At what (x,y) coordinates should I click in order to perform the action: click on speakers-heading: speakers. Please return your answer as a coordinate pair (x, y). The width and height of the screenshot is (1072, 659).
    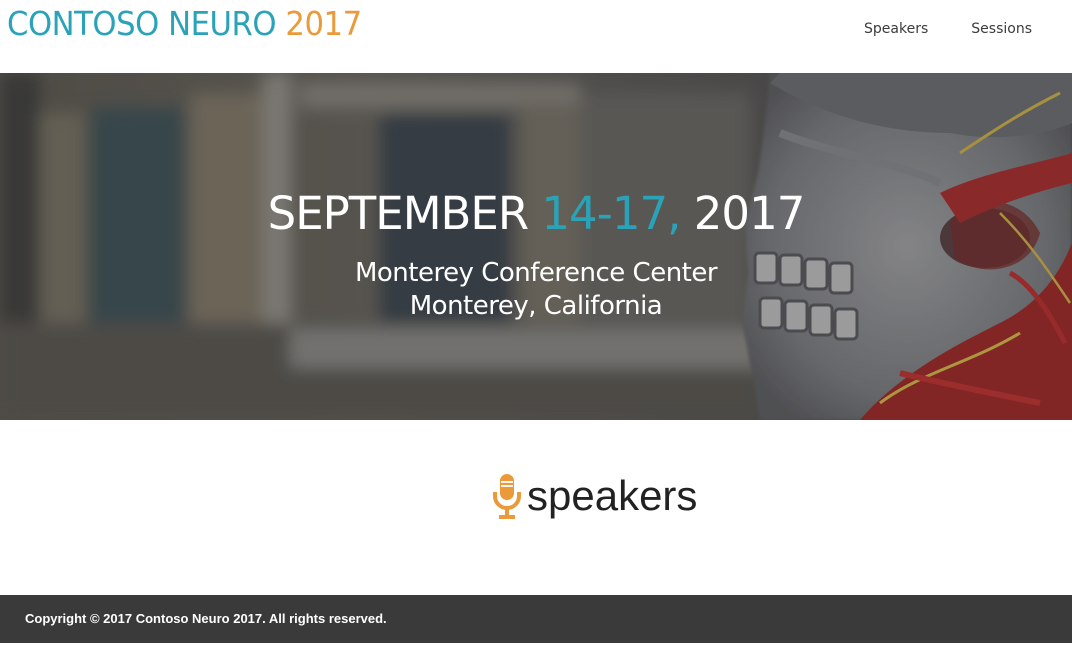
    Looking at the image, I should click on (594, 496).